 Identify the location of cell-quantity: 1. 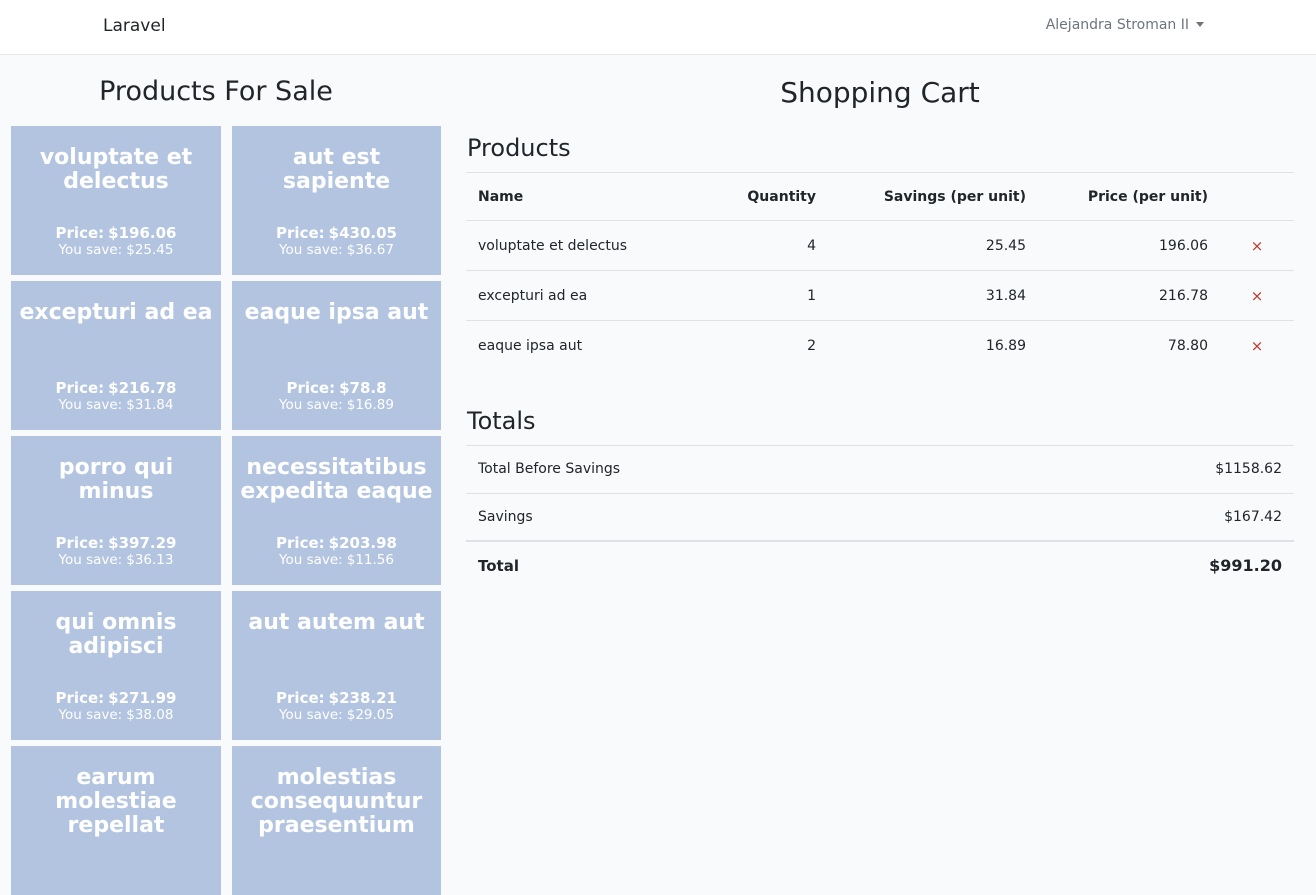
(767, 295).